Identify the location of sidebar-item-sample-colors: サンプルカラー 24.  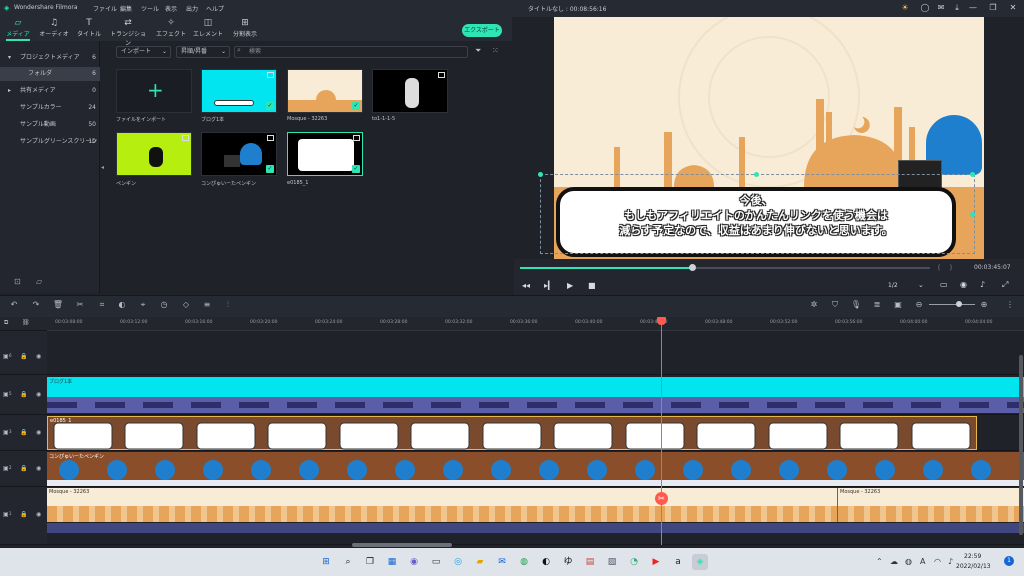
(50, 108).